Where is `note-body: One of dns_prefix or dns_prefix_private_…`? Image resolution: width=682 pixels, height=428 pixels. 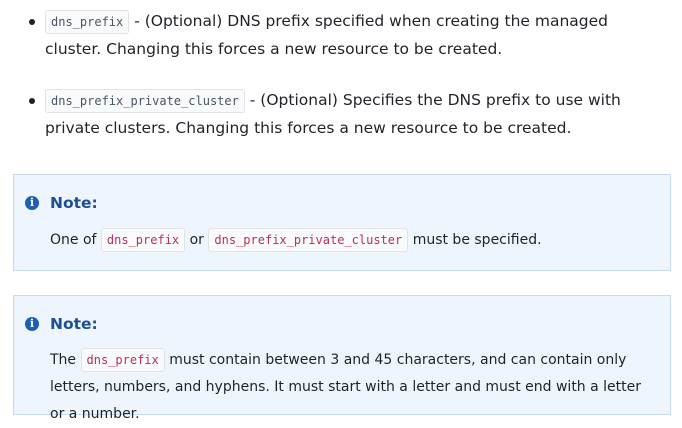 note-body: One of dns_prefix or dns_prefix_private_… is located at coordinates (350, 240).